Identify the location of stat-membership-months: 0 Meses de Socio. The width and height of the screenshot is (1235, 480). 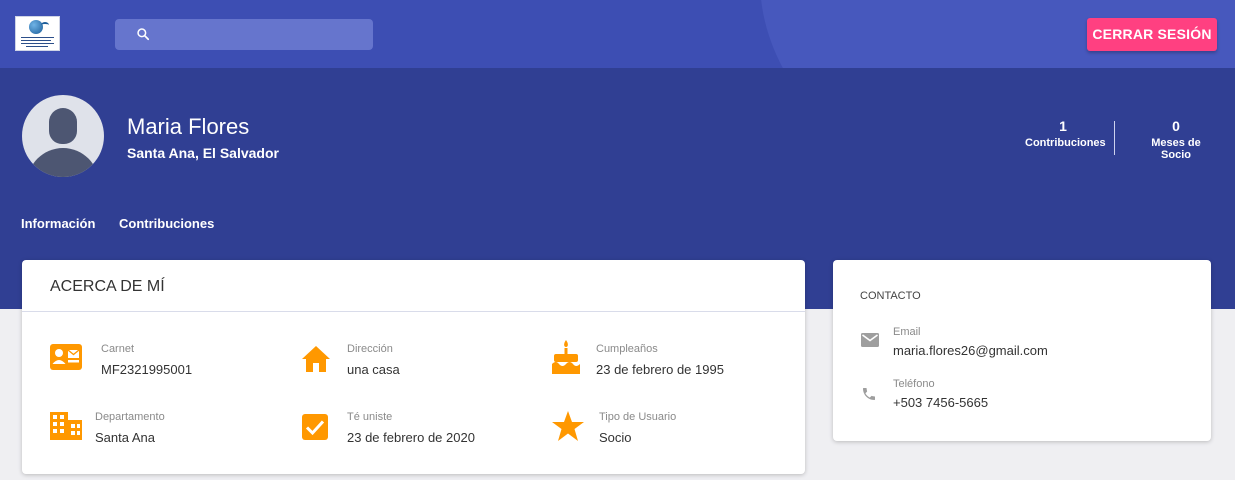
(1176, 139).